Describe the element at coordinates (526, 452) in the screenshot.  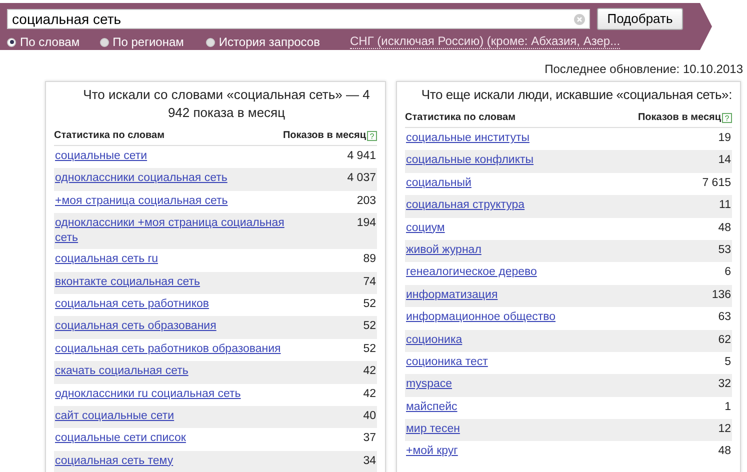
I see `phrase-link: +мой круг` at that location.